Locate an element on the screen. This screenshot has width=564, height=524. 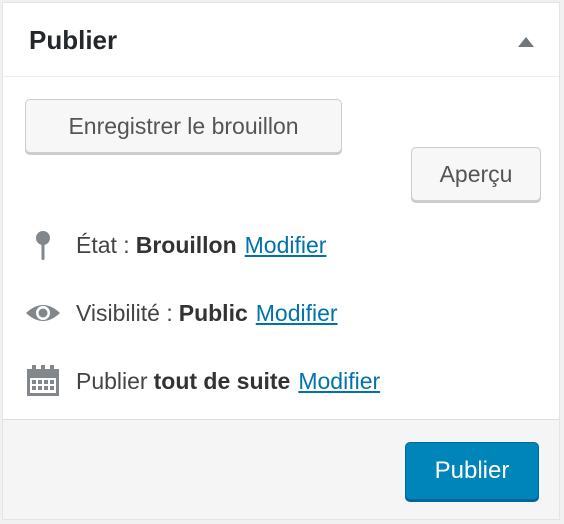
eye-icon is located at coordinates (43, 313).